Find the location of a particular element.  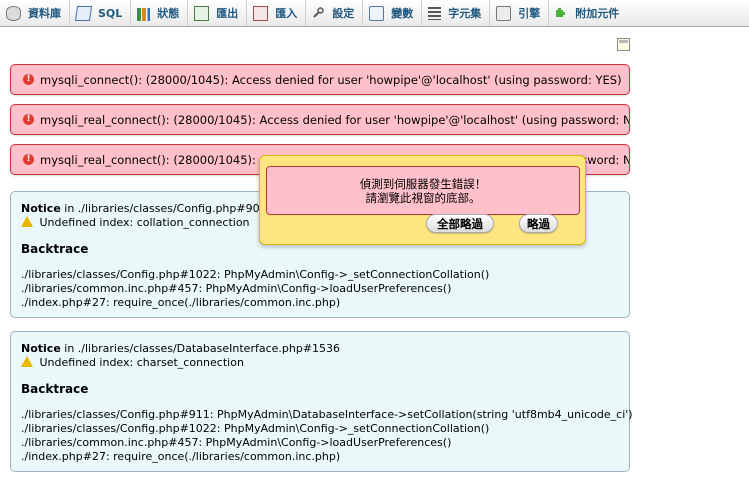

tab-label: 匯出 is located at coordinates (227, 13).